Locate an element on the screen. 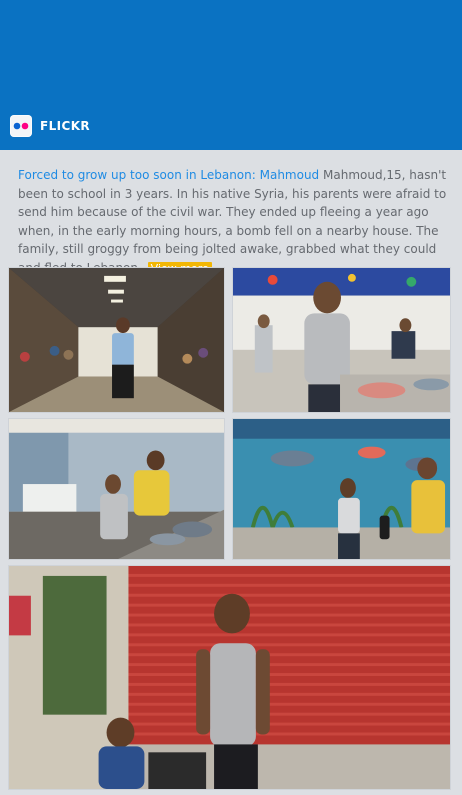  photo-4-image is located at coordinates (341, 489).